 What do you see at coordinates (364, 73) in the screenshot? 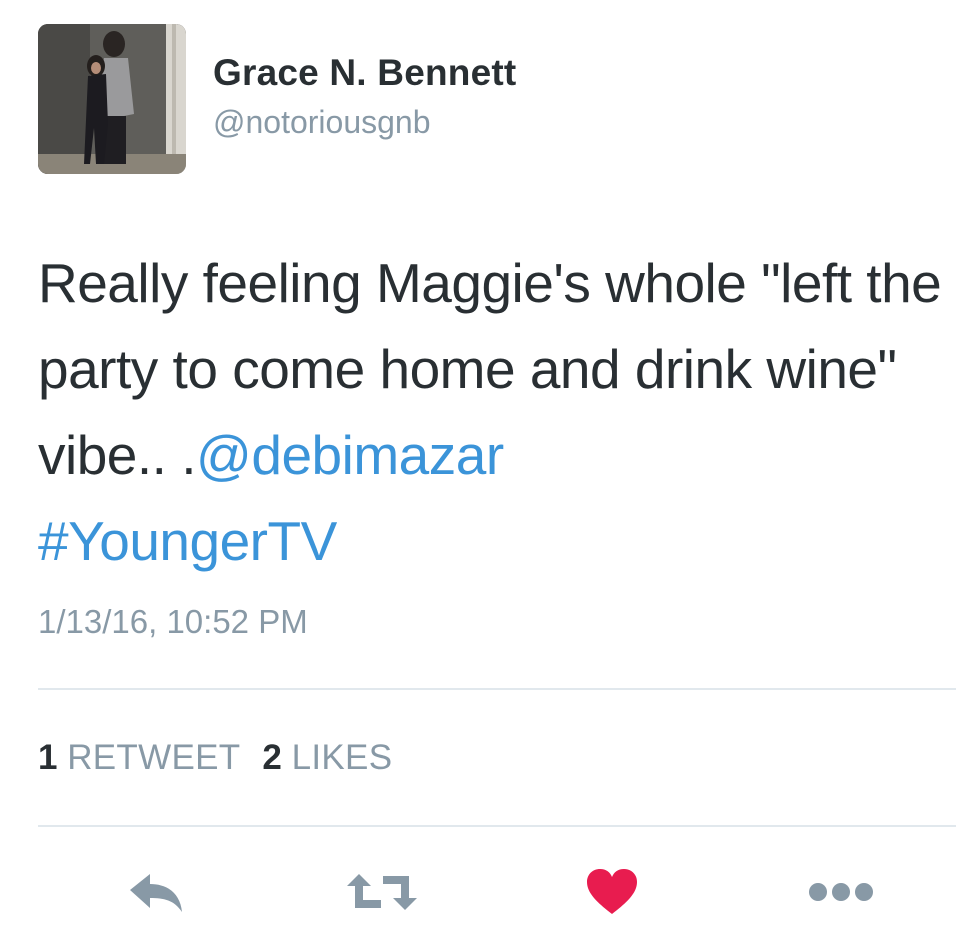
I see `author-name: Grace N. Bennett` at bounding box center [364, 73].